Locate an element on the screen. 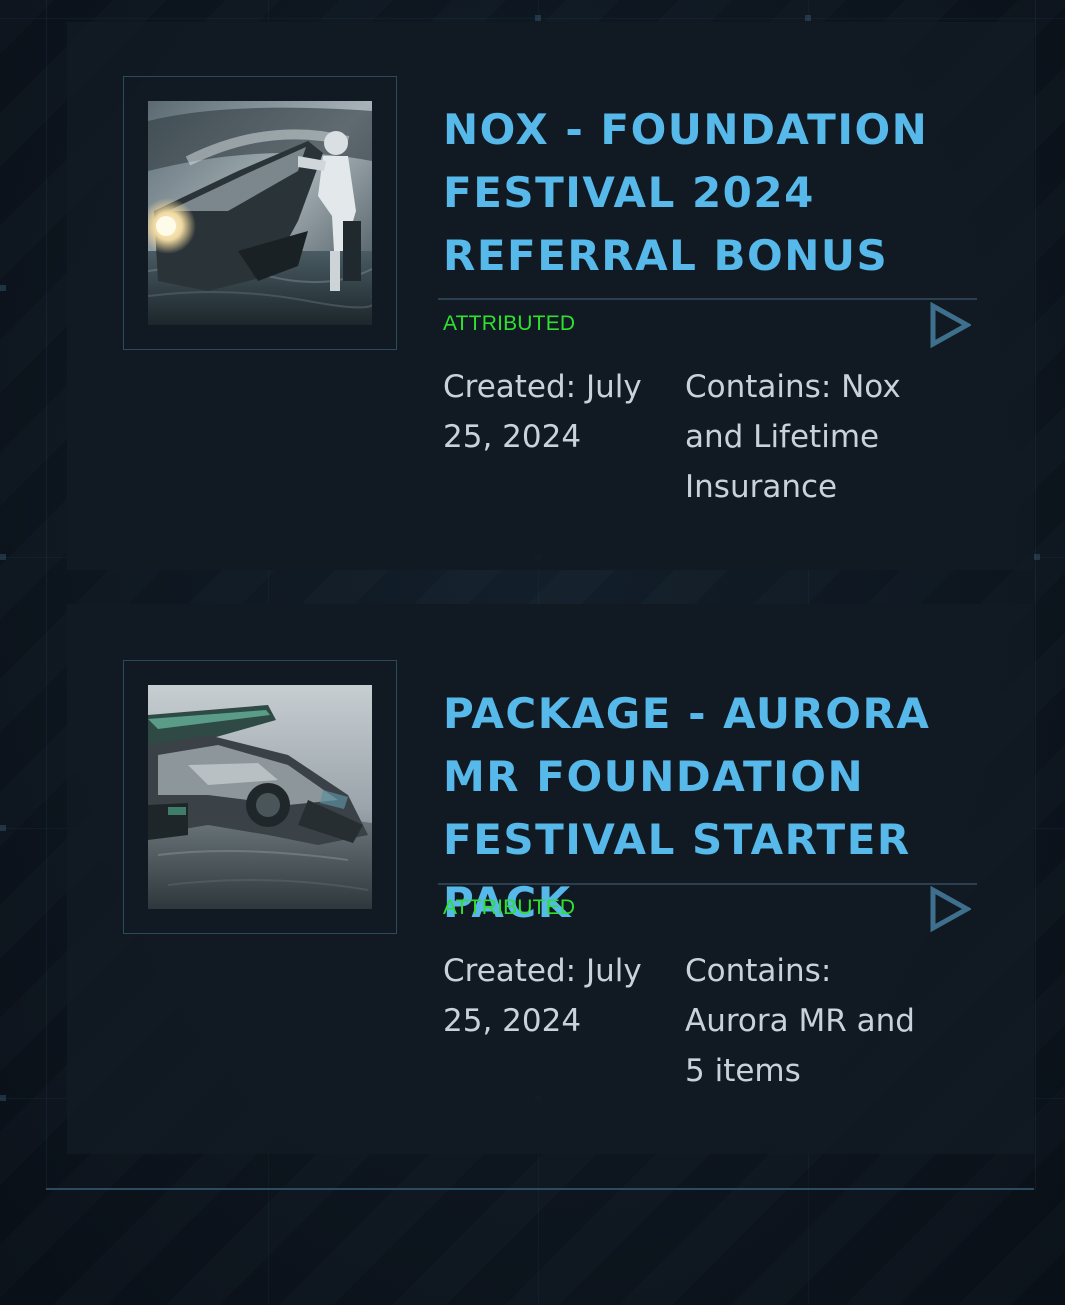 This screenshot has height=1305, width=1065. list-bottom-divider is located at coordinates (540, 1189).